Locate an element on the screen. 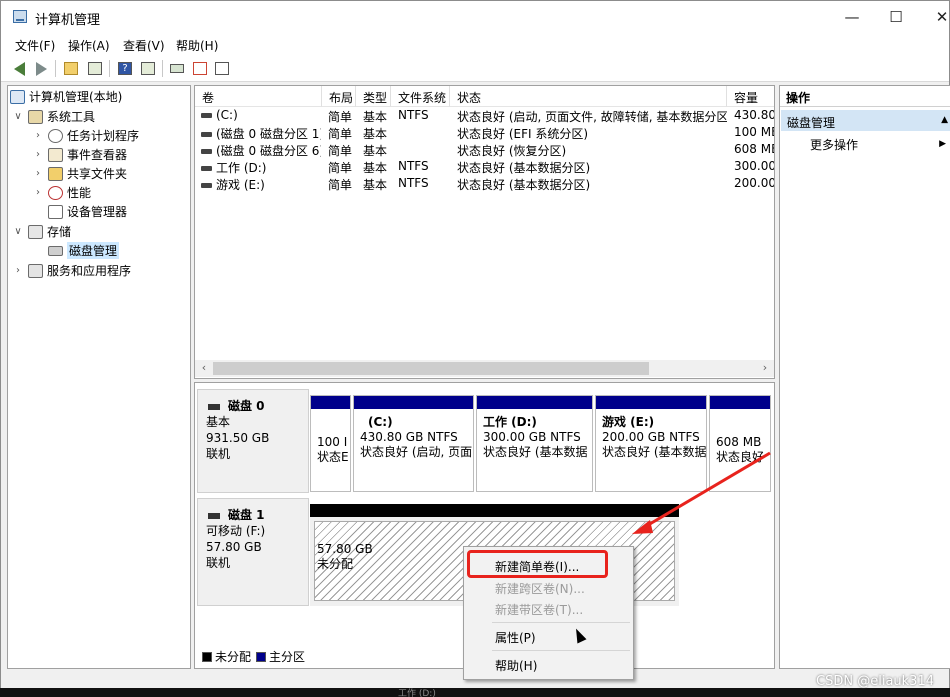 Image resolution: width=950 pixels, height=697 pixels. column-header-layout: 布局 is located at coordinates (339, 96).